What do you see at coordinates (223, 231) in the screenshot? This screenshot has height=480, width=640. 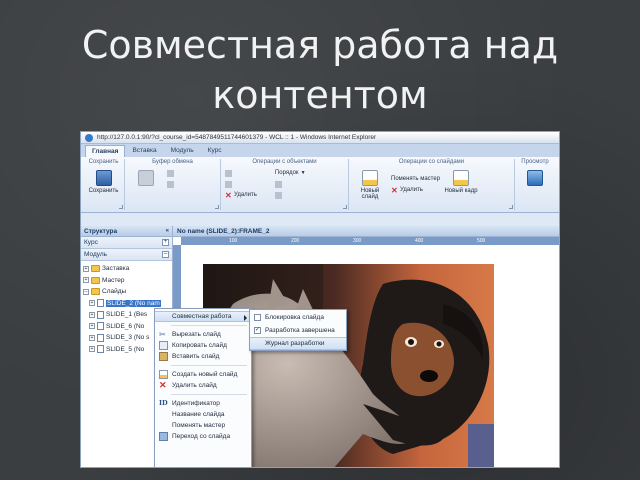 I see `canvas-title: No name (SLIDE_2):FRAME_2` at bounding box center [223, 231].